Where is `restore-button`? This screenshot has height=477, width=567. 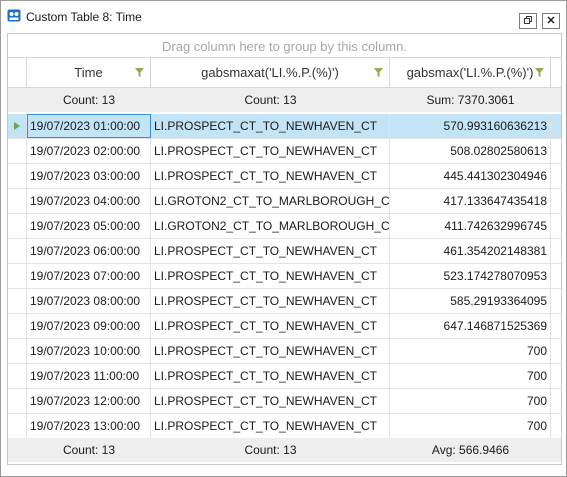
restore-button is located at coordinates (528, 21).